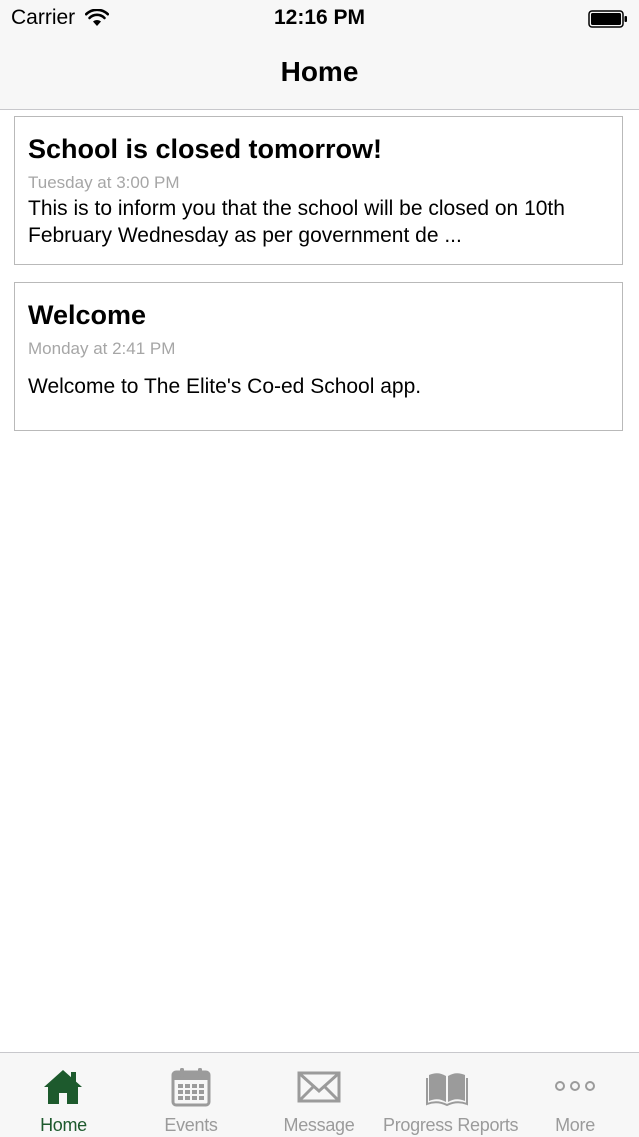 This screenshot has height=1137, width=639. I want to click on page-title: Home, so click(319, 71).